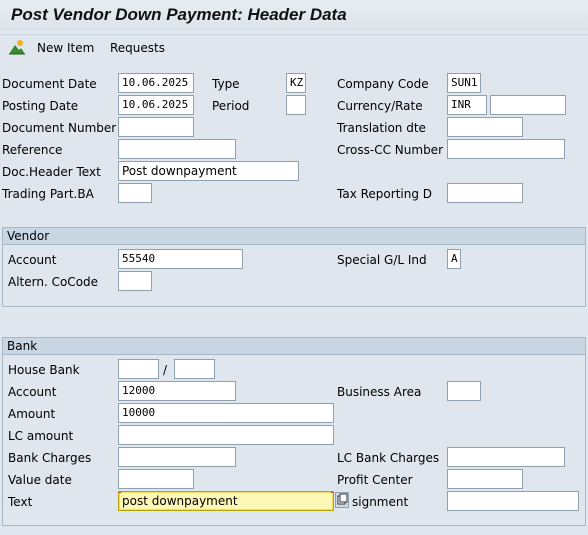 Image resolution: width=588 pixels, height=535 pixels. I want to click on house-bank-input, so click(138, 369).